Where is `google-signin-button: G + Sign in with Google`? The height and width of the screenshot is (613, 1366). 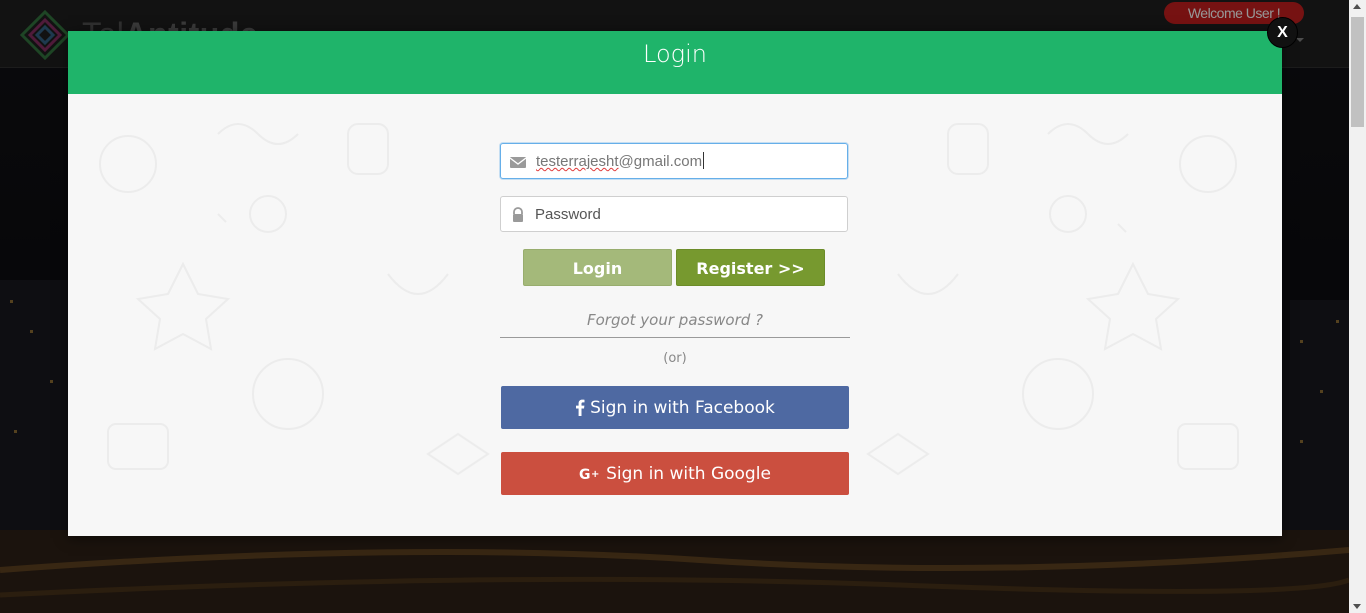
google-signin-button: G + Sign in with Google is located at coordinates (675, 473).